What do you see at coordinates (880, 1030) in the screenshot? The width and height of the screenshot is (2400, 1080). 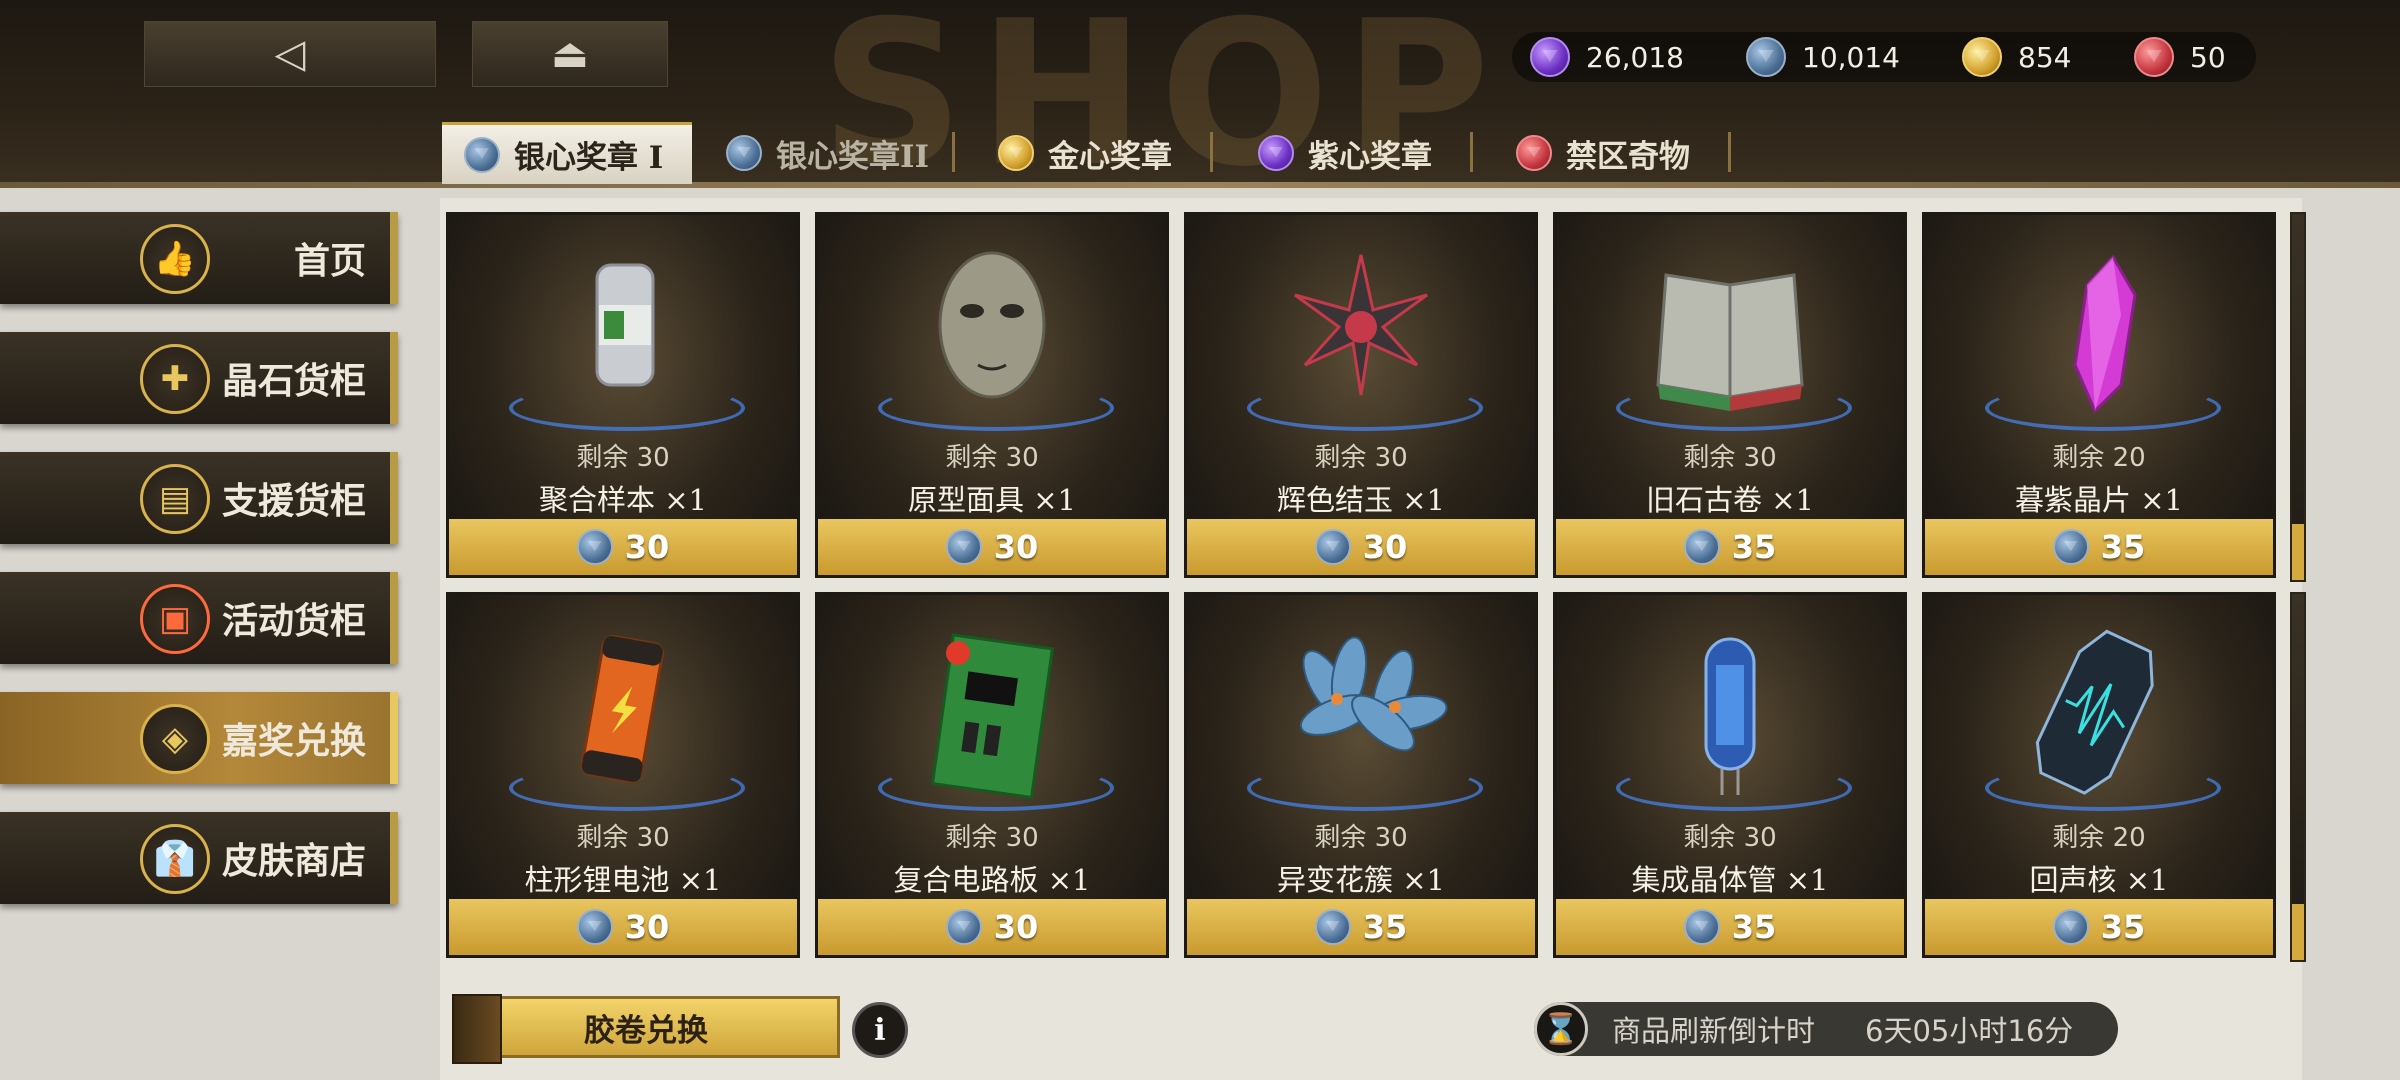 I see `info-icon: i` at bounding box center [880, 1030].